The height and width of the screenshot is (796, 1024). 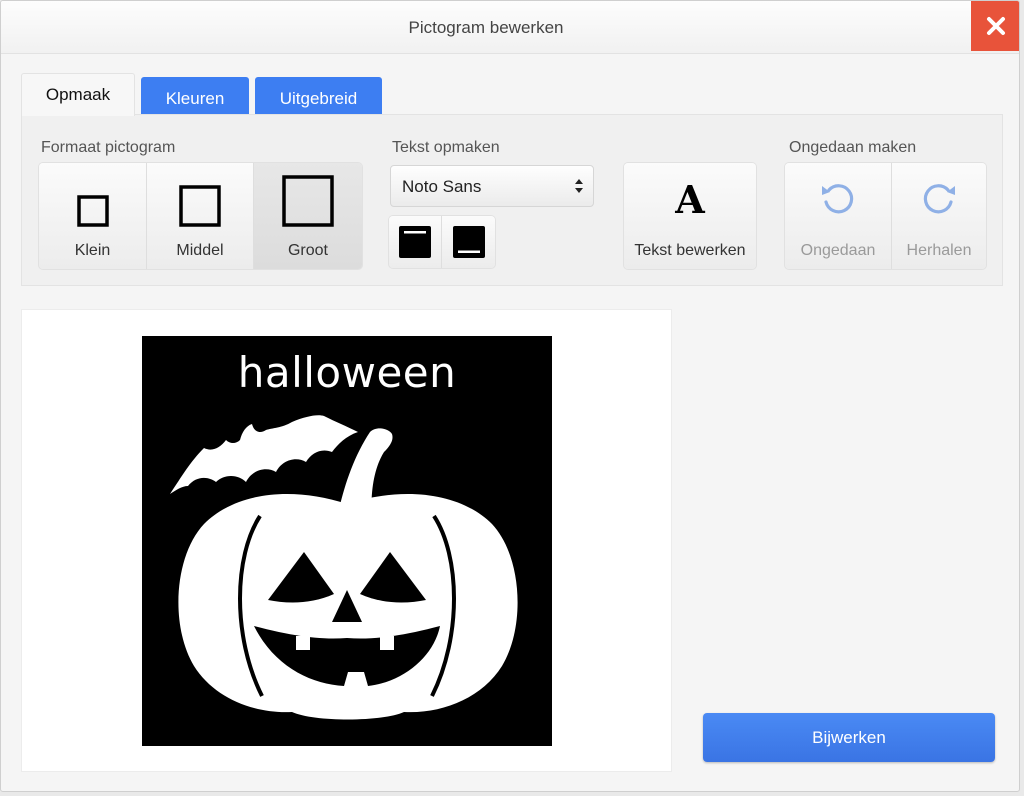 I want to click on redo-button: Herhalen, so click(x=939, y=216).